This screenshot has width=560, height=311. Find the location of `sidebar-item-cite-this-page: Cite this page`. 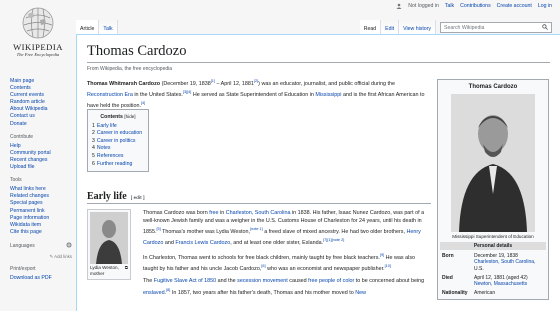

sidebar-item-cite-this-page: Cite this page is located at coordinates (41, 232).